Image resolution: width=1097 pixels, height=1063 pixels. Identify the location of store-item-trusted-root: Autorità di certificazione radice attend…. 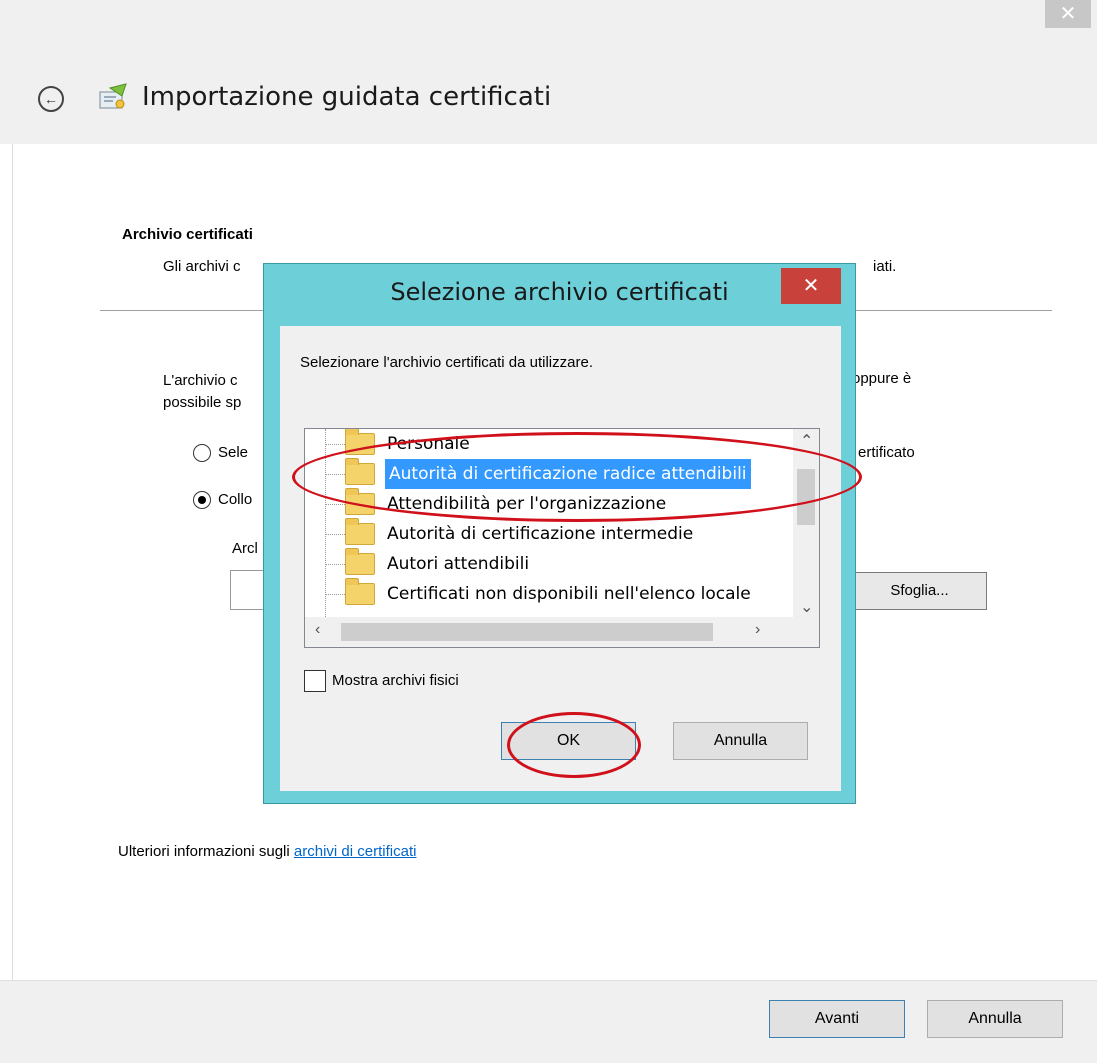
(568, 474).